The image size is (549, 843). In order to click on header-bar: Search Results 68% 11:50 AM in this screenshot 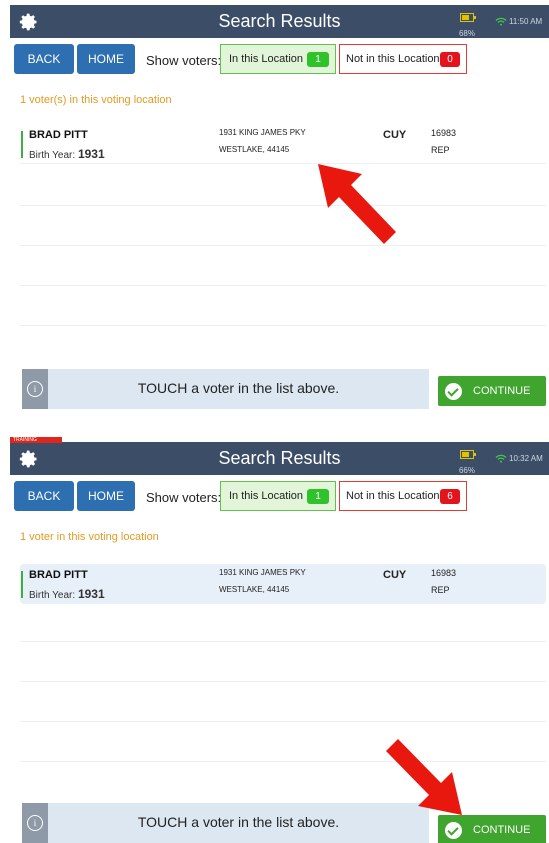, I will do `click(279, 21)`.